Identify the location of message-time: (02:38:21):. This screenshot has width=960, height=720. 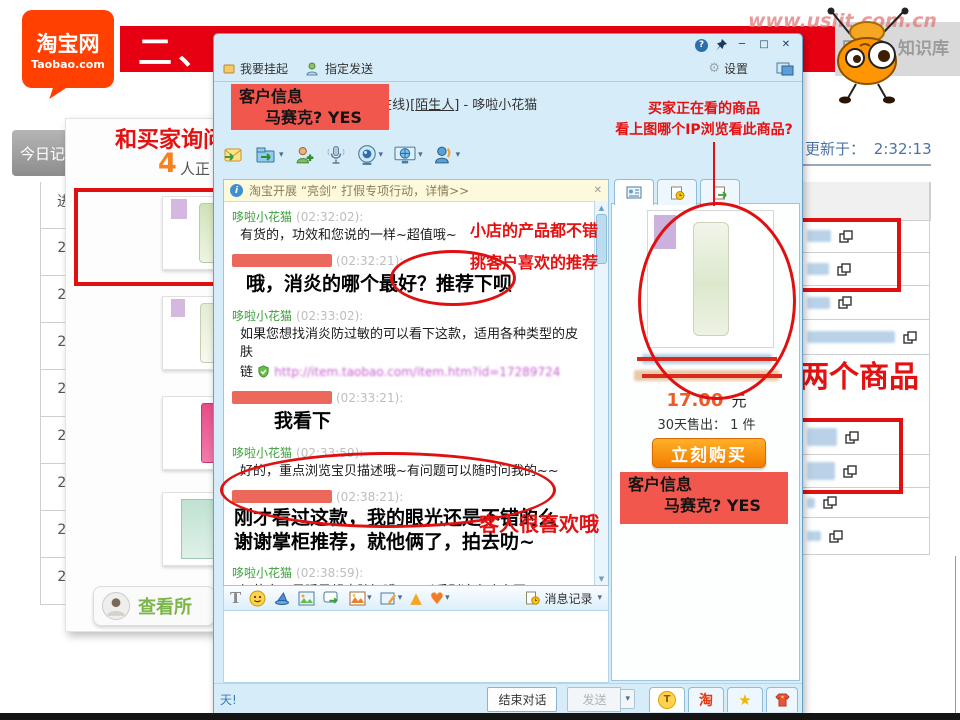
(370, 497).